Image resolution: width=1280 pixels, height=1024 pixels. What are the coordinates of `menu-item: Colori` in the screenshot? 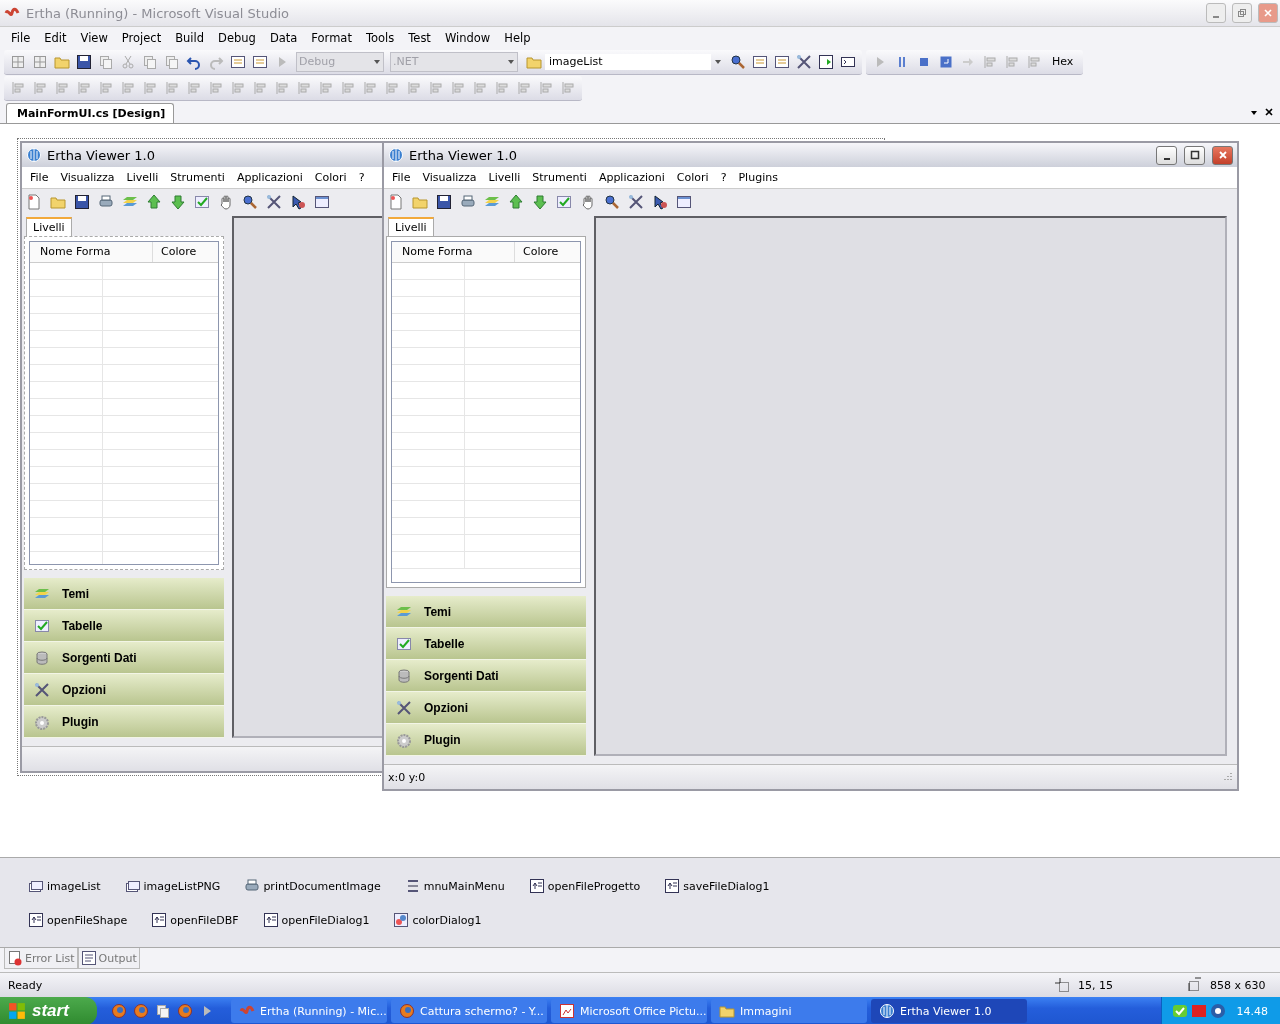 It's located at (330, 177).